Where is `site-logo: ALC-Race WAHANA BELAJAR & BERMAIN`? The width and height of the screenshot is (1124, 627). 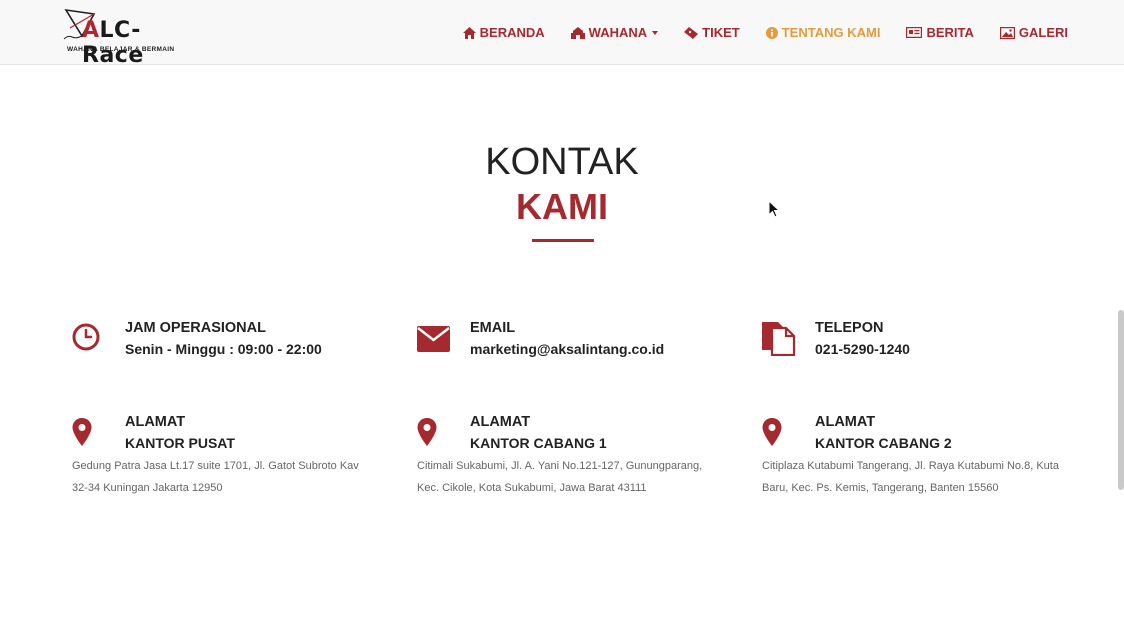
site-logo: ALC-Race WAHANA BELAJAR & BERMAIN is located at coordinates (130, 37).